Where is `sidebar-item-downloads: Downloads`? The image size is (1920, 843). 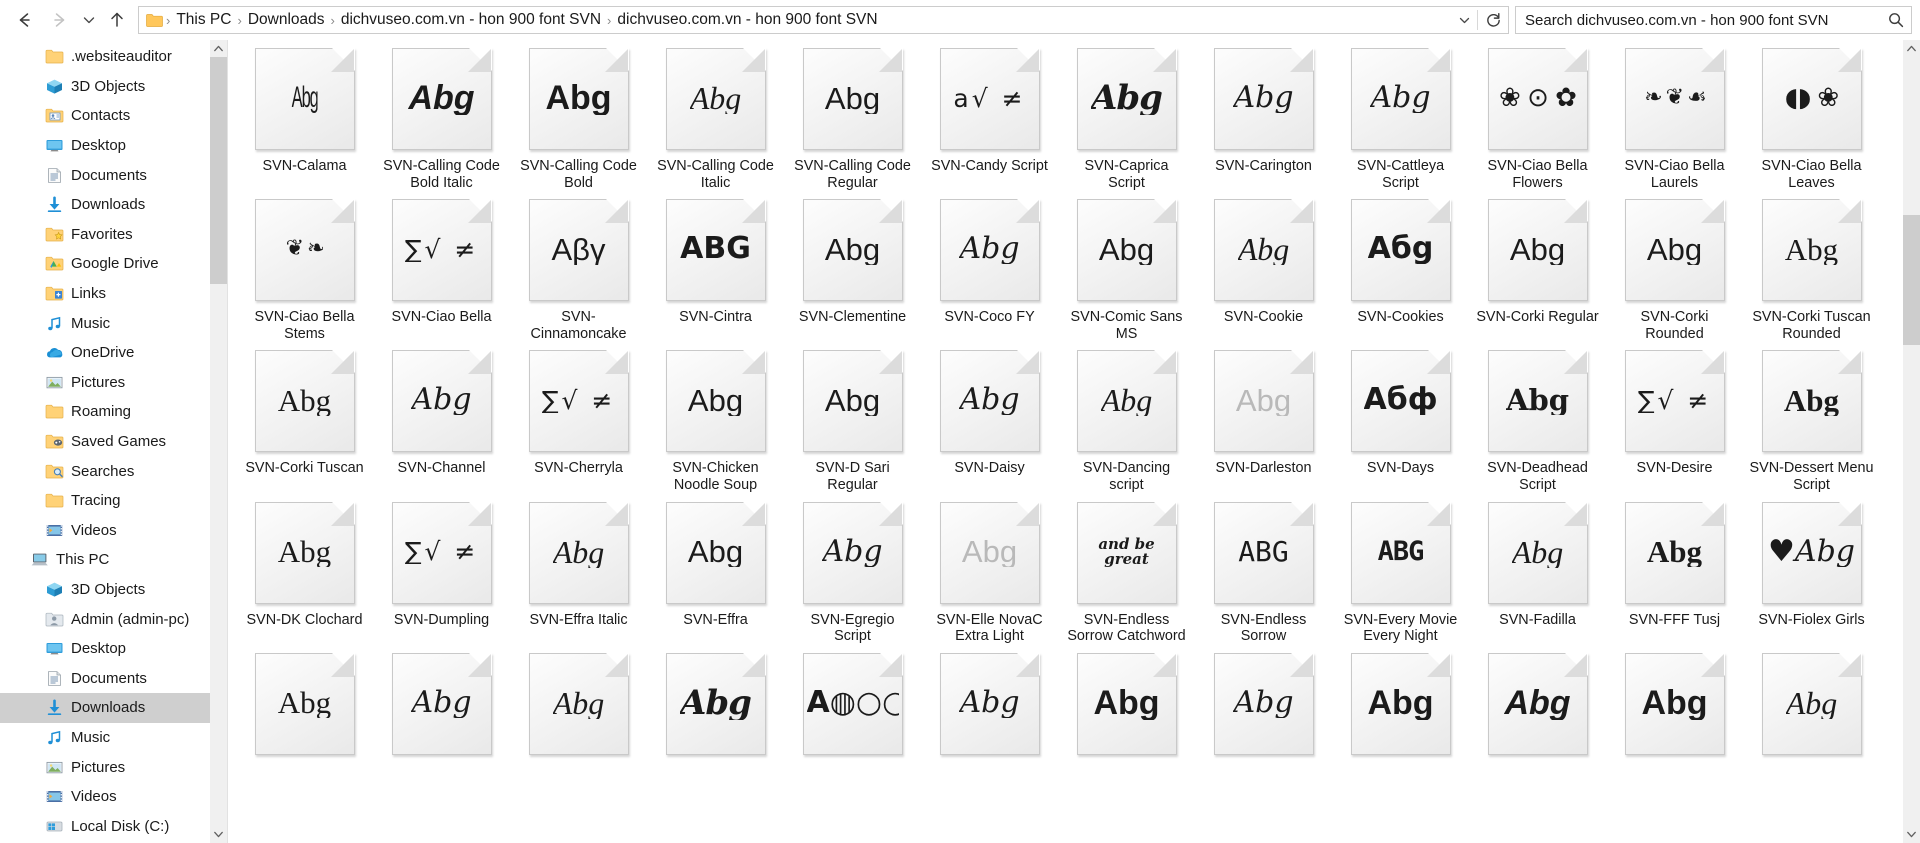
sidebar-item-downloads: Downloads is located at coordinates (113, 708).